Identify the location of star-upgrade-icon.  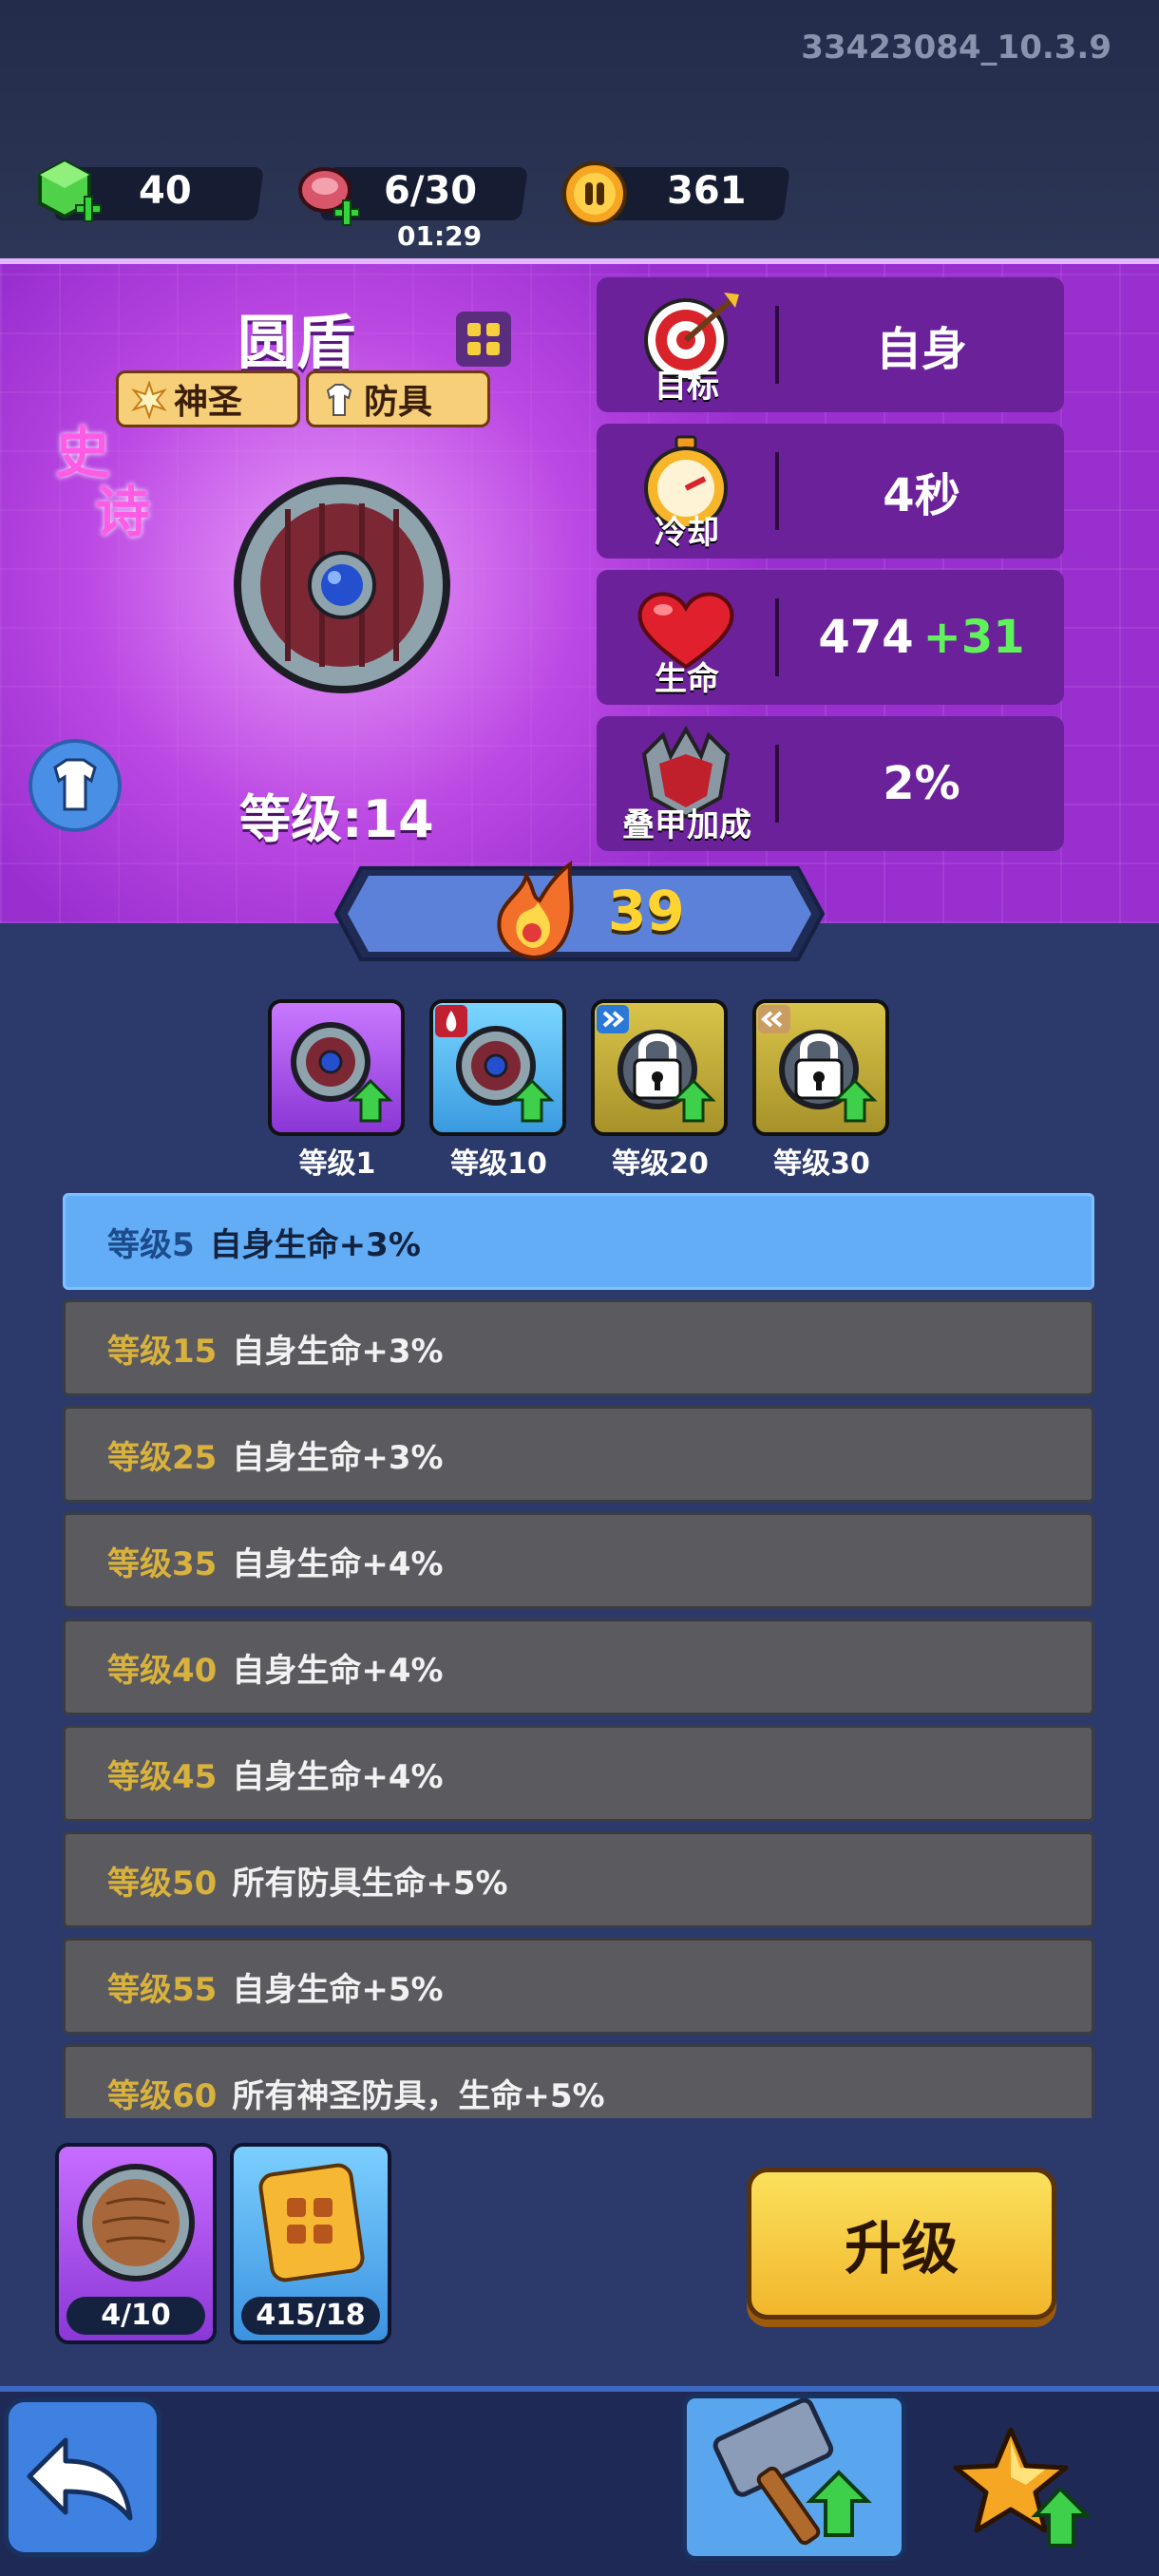
(1021, 2488).